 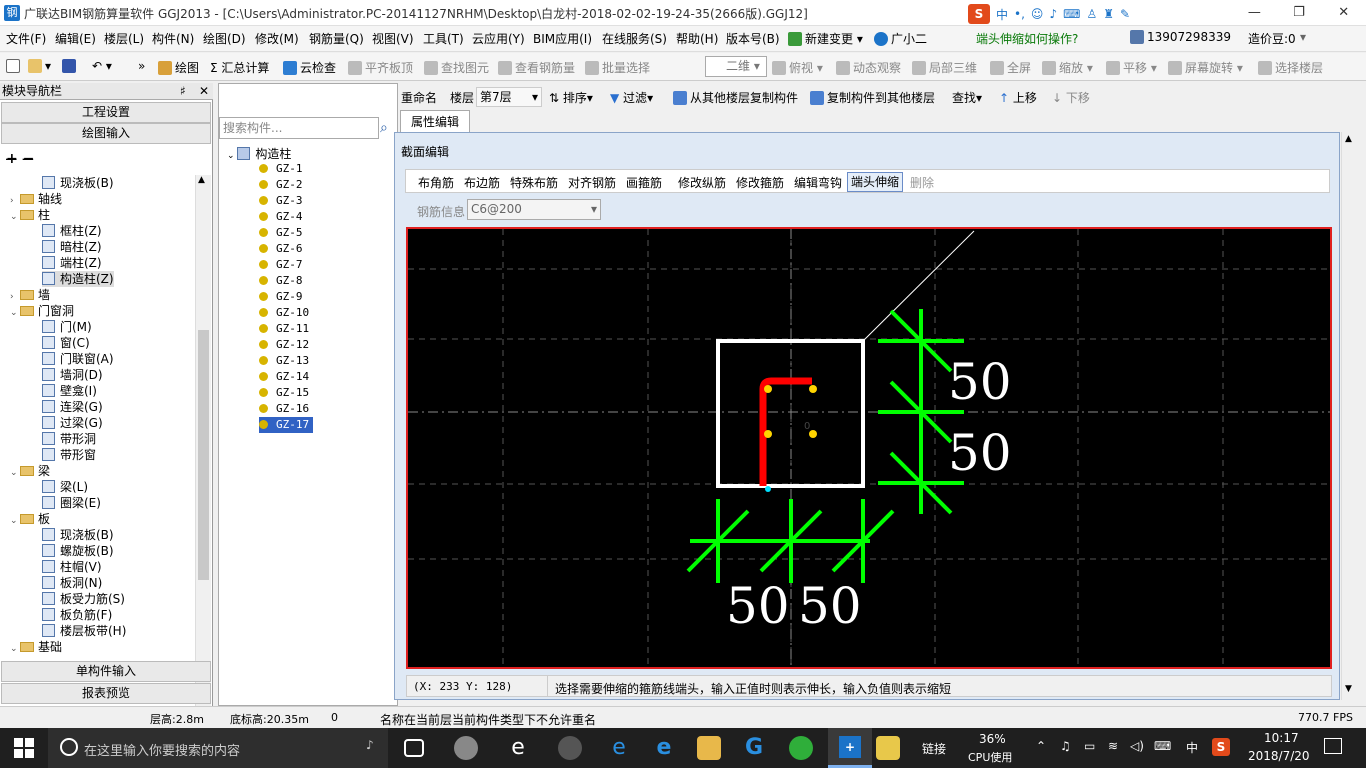 I want to click on component-item: GZ-13, so click(x=284, y=361).